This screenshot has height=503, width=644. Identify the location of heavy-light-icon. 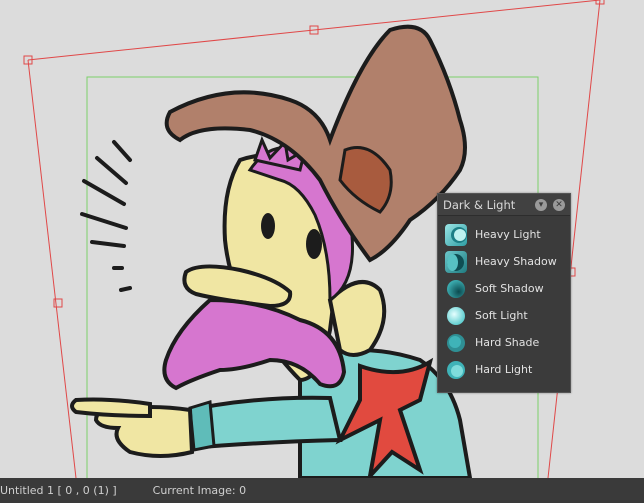
(456, 234).